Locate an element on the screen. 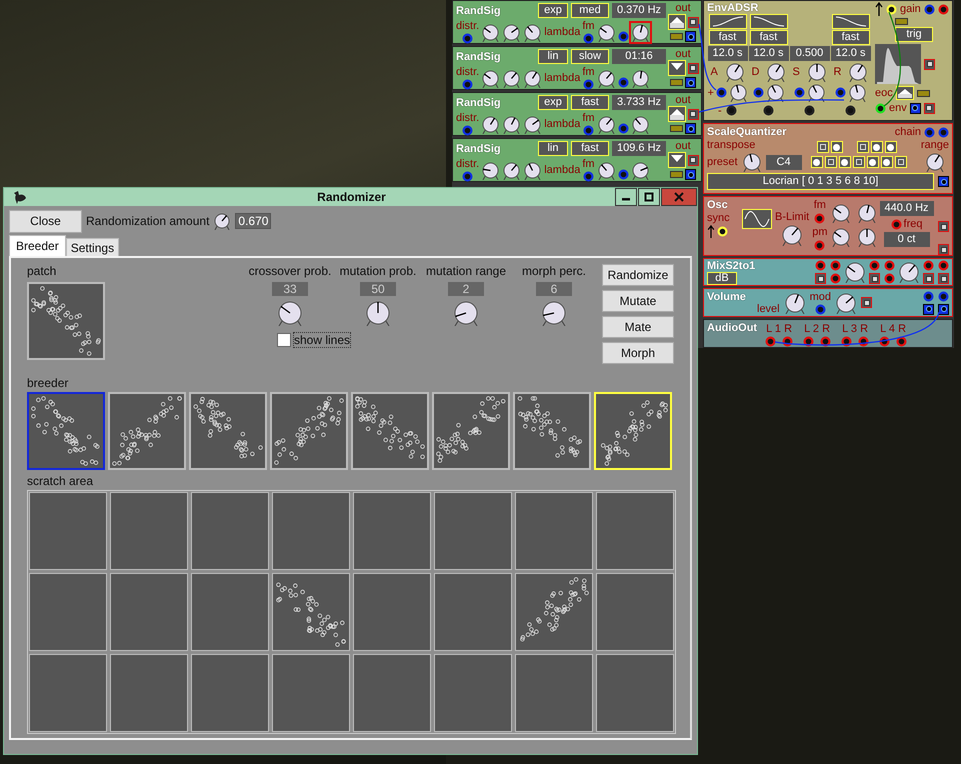  action-button: Randomize is located at coordinates (638, 275).